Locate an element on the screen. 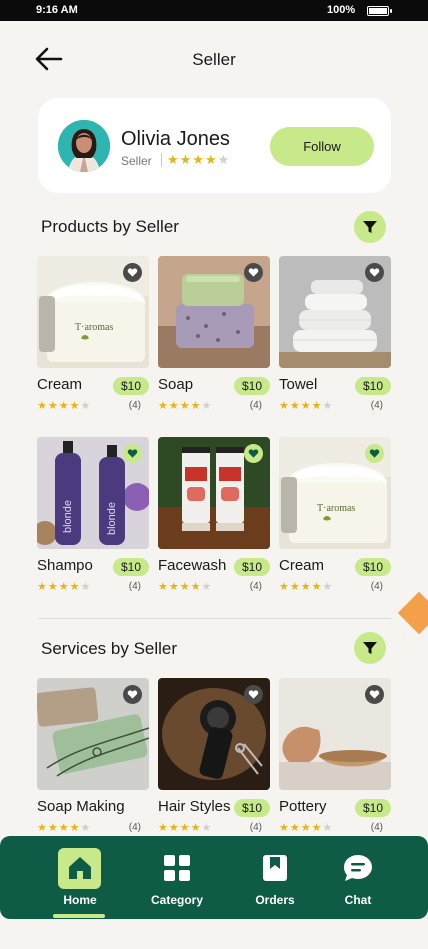  nav-category: Category is located at coordinates (177, 877).